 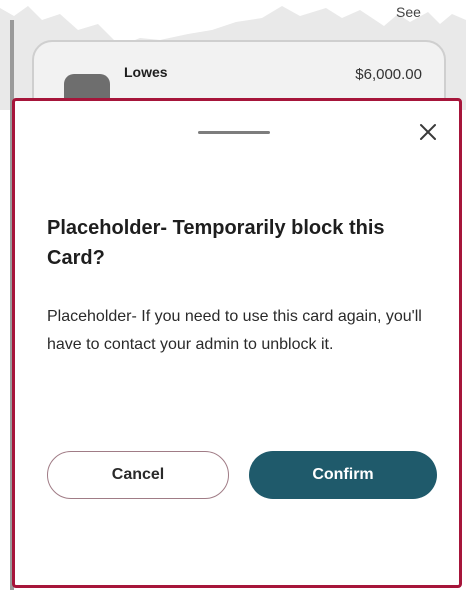 I want to click on cancel-button: Cancel, so click(x=138, y=475).